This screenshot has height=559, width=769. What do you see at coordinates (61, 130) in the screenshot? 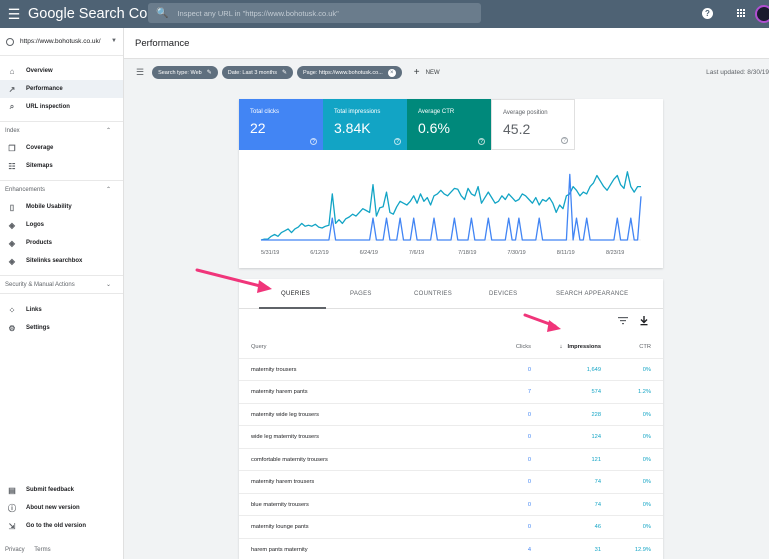
I see `section-index: Index ⌃` at bounding box center [61, 130].